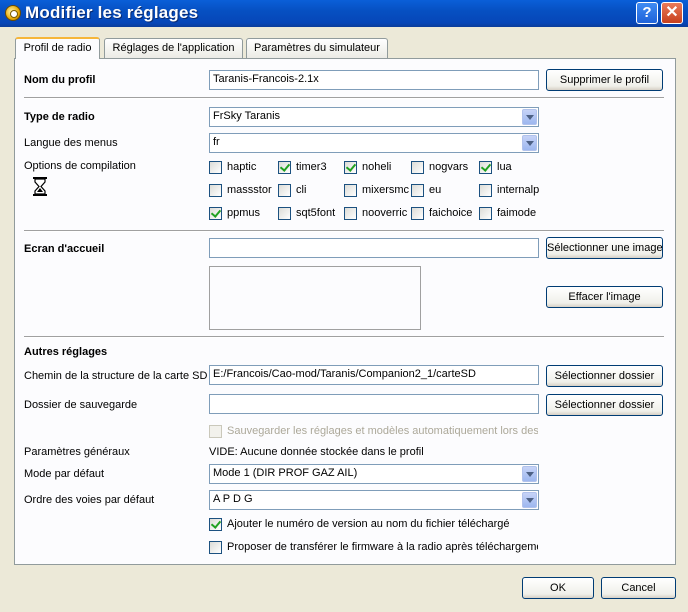 Image resolution: width=688 pixels, height=612 pixels. Describe the element at coordinates (672, 13) in the screenshot. I see `close-button: ✕` at that location.